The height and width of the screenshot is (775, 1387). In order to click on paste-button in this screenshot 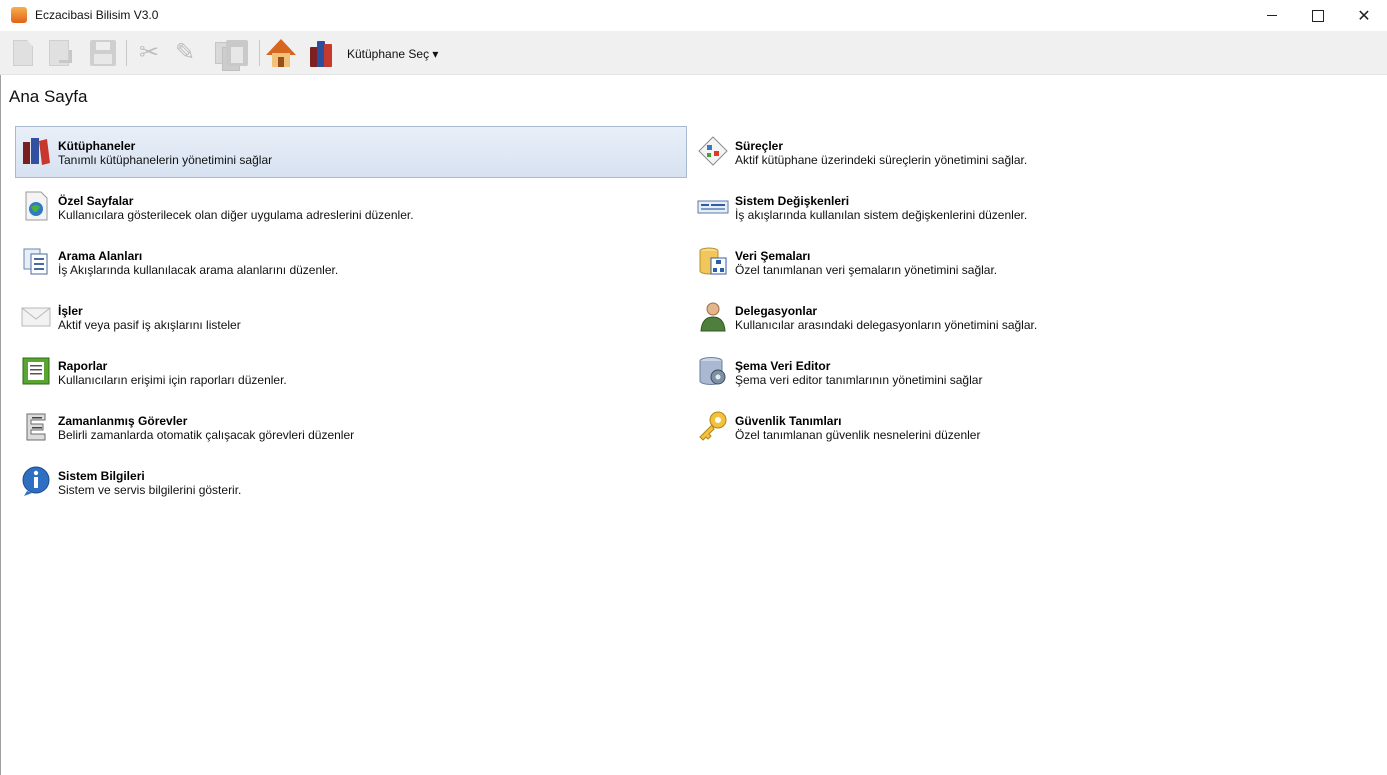, I will do `click(237, 53)`.